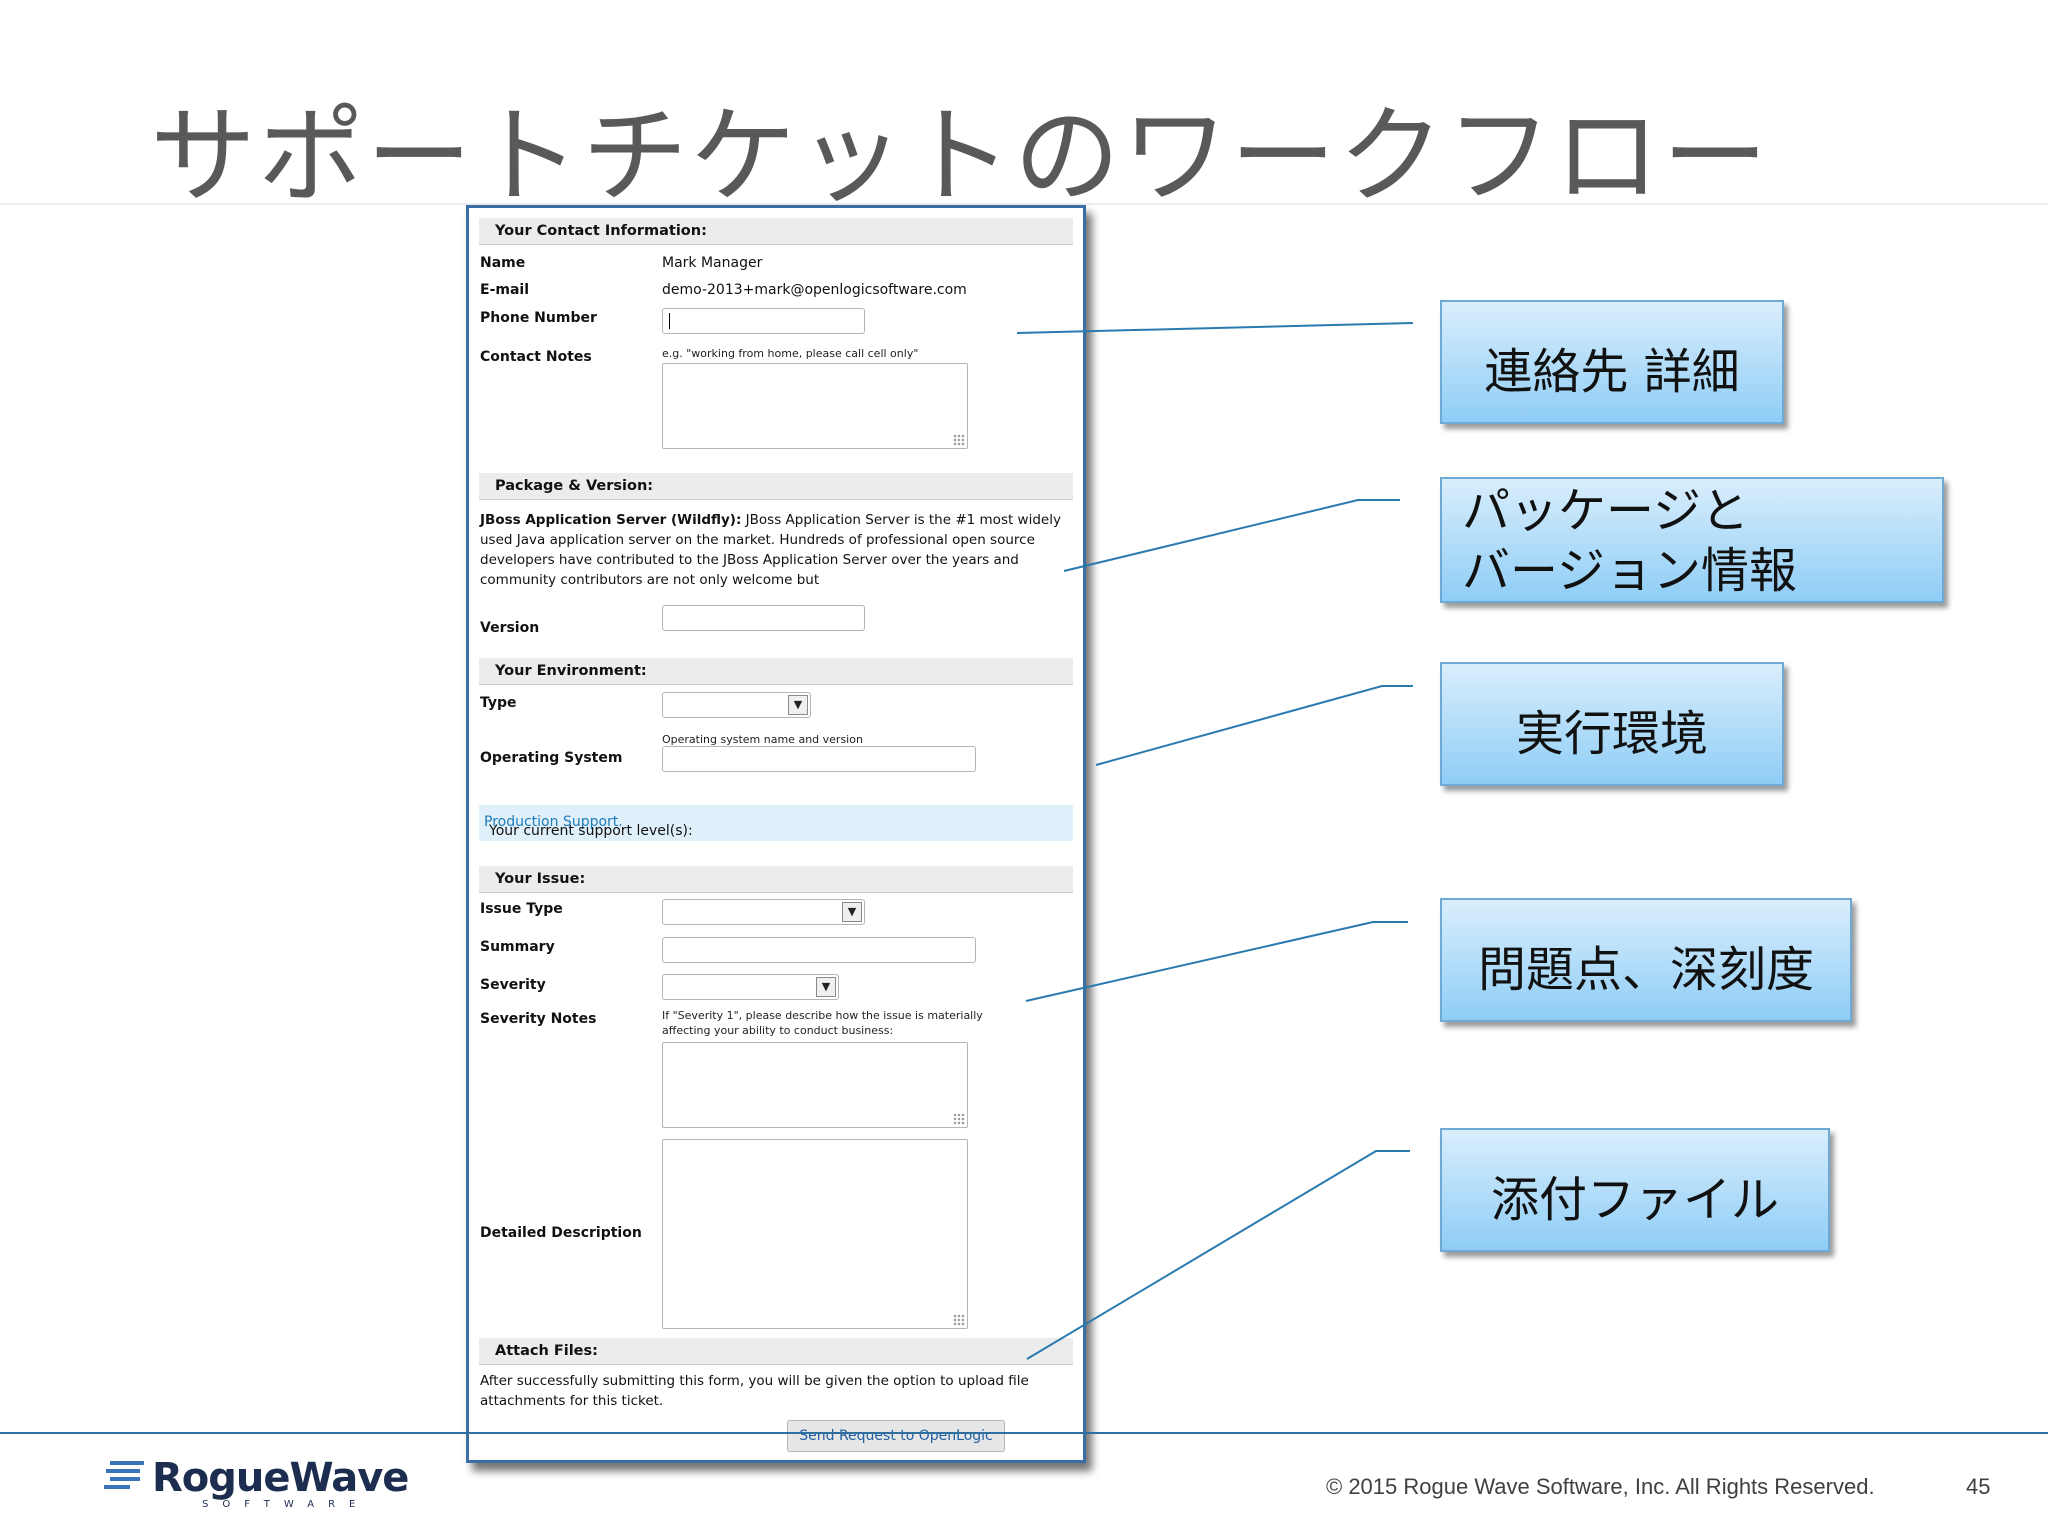 This screenshot has height=1536, width=2048. Describe the element at coordinates (1978, 1486) in the screenshot. I see `page-number: 45` at that location.